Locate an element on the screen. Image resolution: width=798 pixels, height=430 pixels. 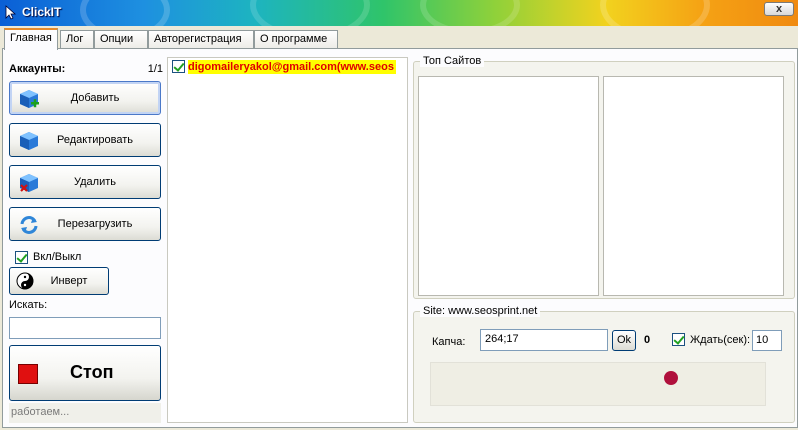
tab-autoregistration: Авторегистрация is located at coordinates (201, 39).